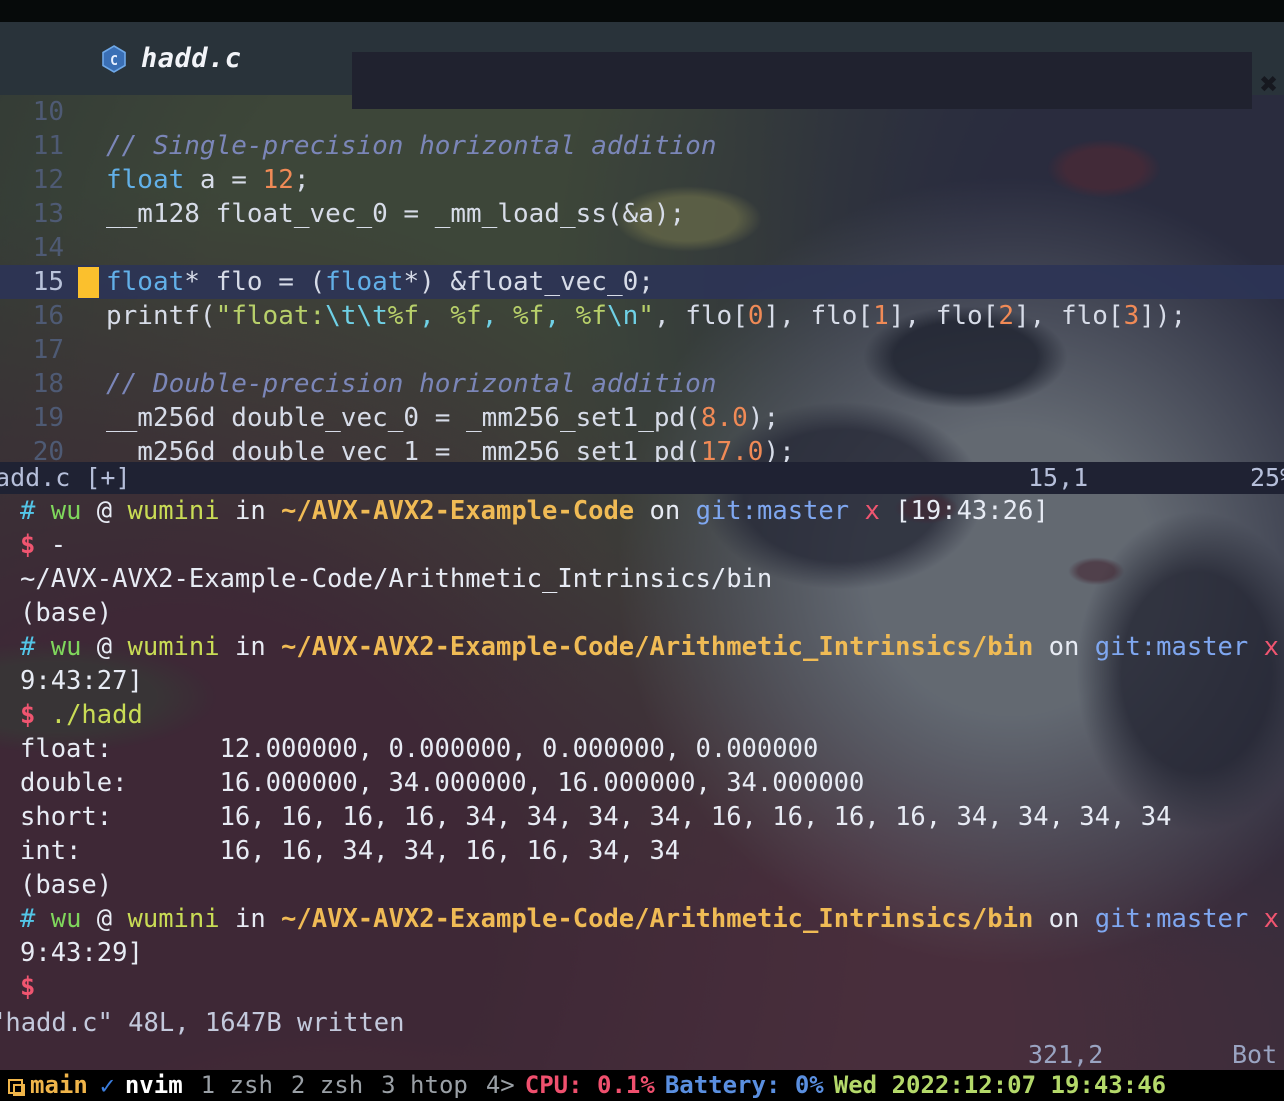 This screenshot has width=1284, height=1101. Describe the element at coordinates (1058, 477) in the screenshot. I see `statusline-position: 15,1` at that location.